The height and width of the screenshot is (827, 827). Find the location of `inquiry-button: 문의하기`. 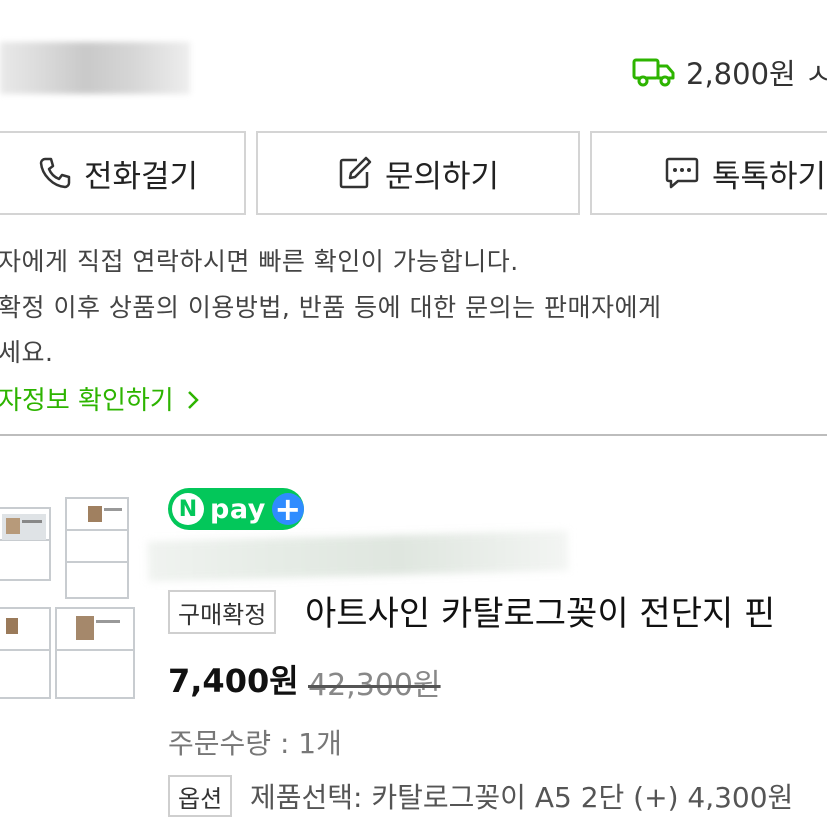

inquiry-button: 문의하기 is located at coordinates (418, 173).